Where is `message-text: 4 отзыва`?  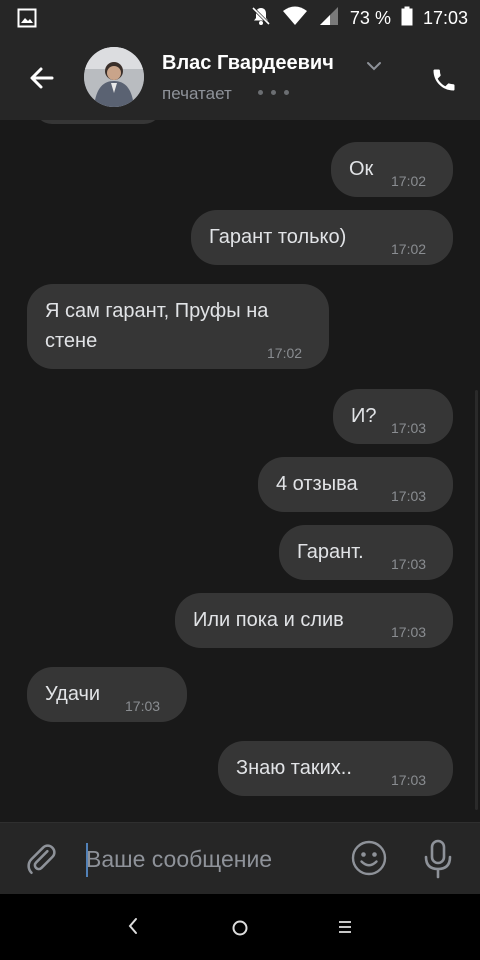 message-text: 4 отзыва is located at coordinates (317, 484).